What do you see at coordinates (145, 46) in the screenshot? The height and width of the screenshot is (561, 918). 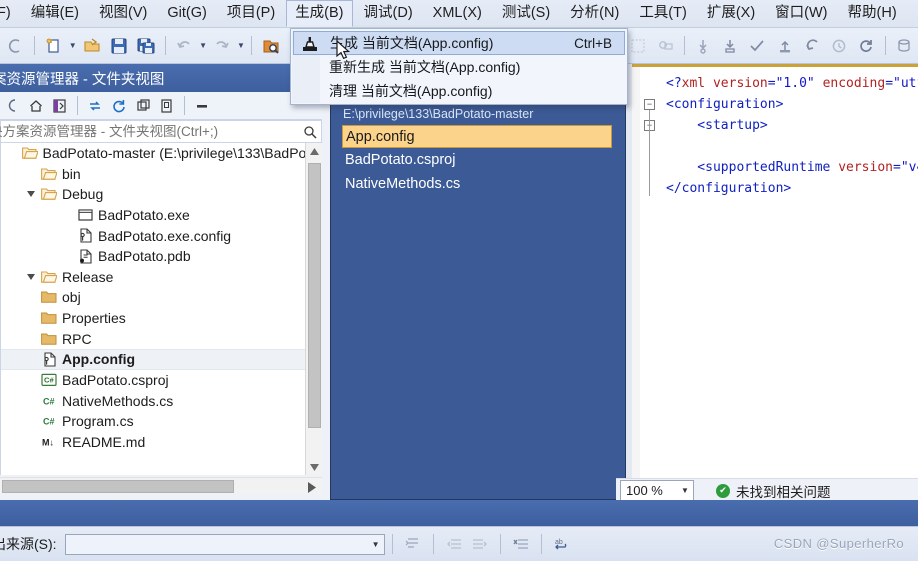 I see `save-all-icon` at bounding box center [145, 46].